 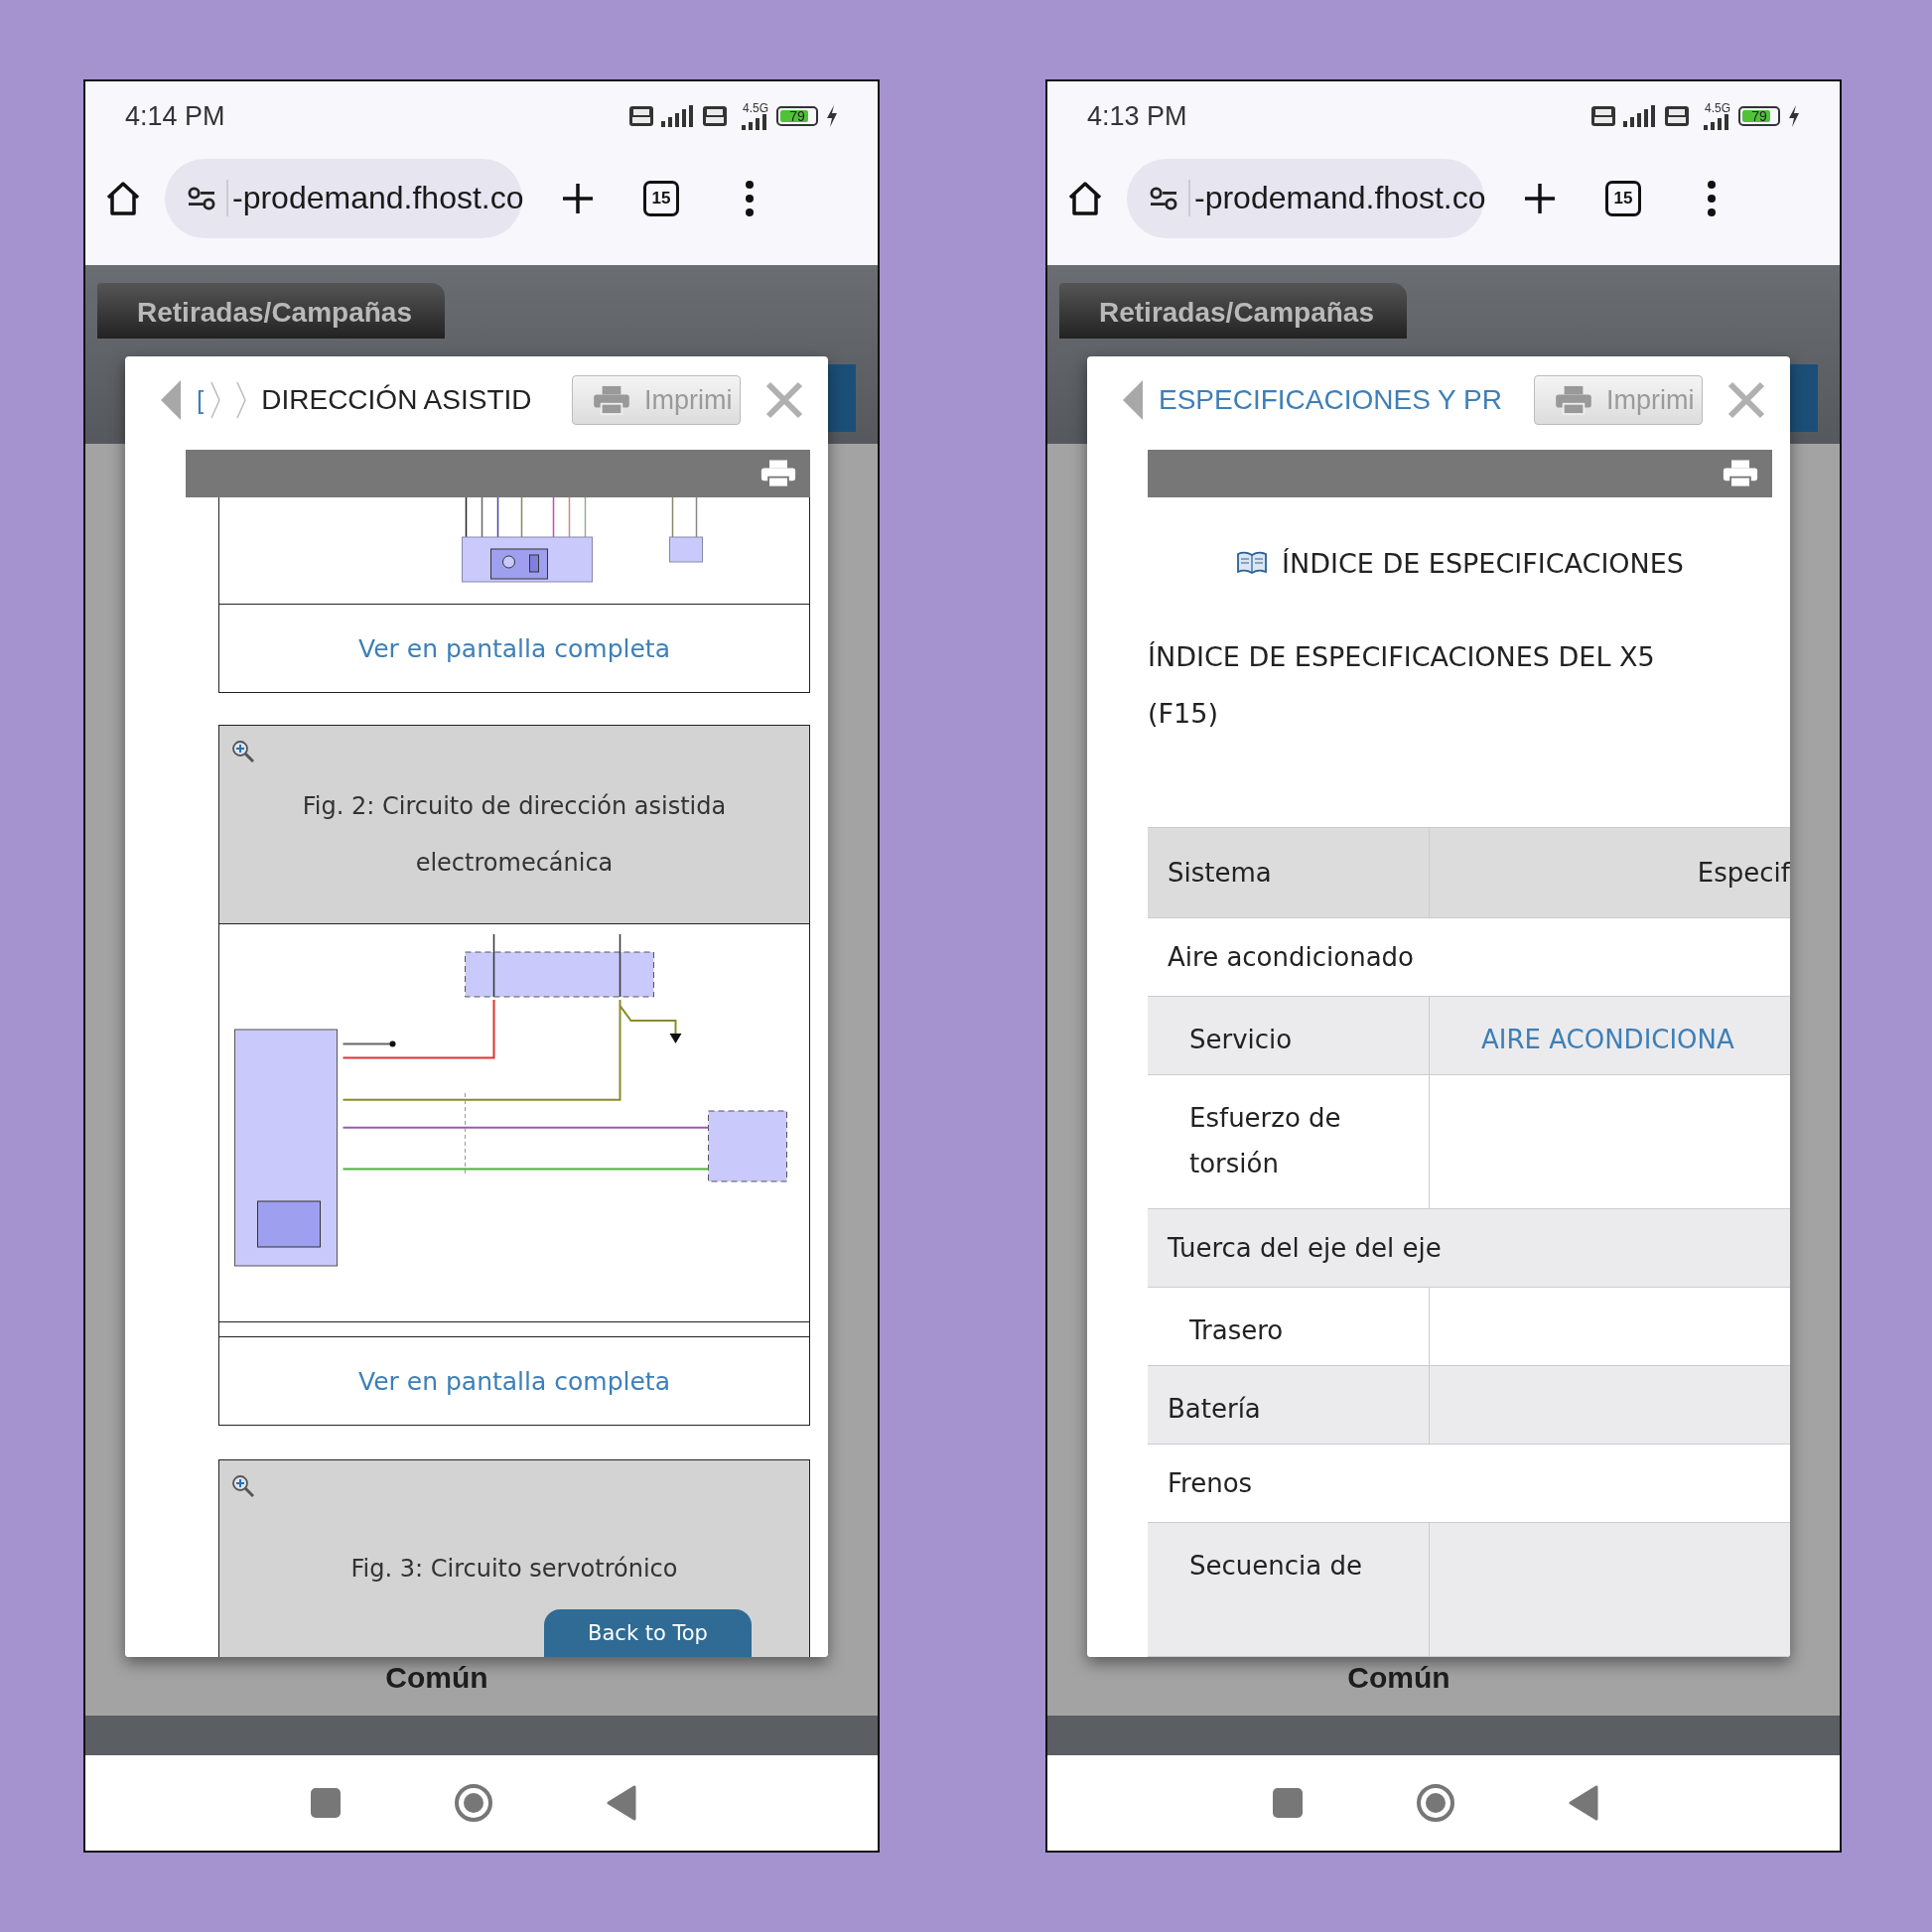 I want to click on status-time: 4:13 PM, so click(x=1137, y=116).